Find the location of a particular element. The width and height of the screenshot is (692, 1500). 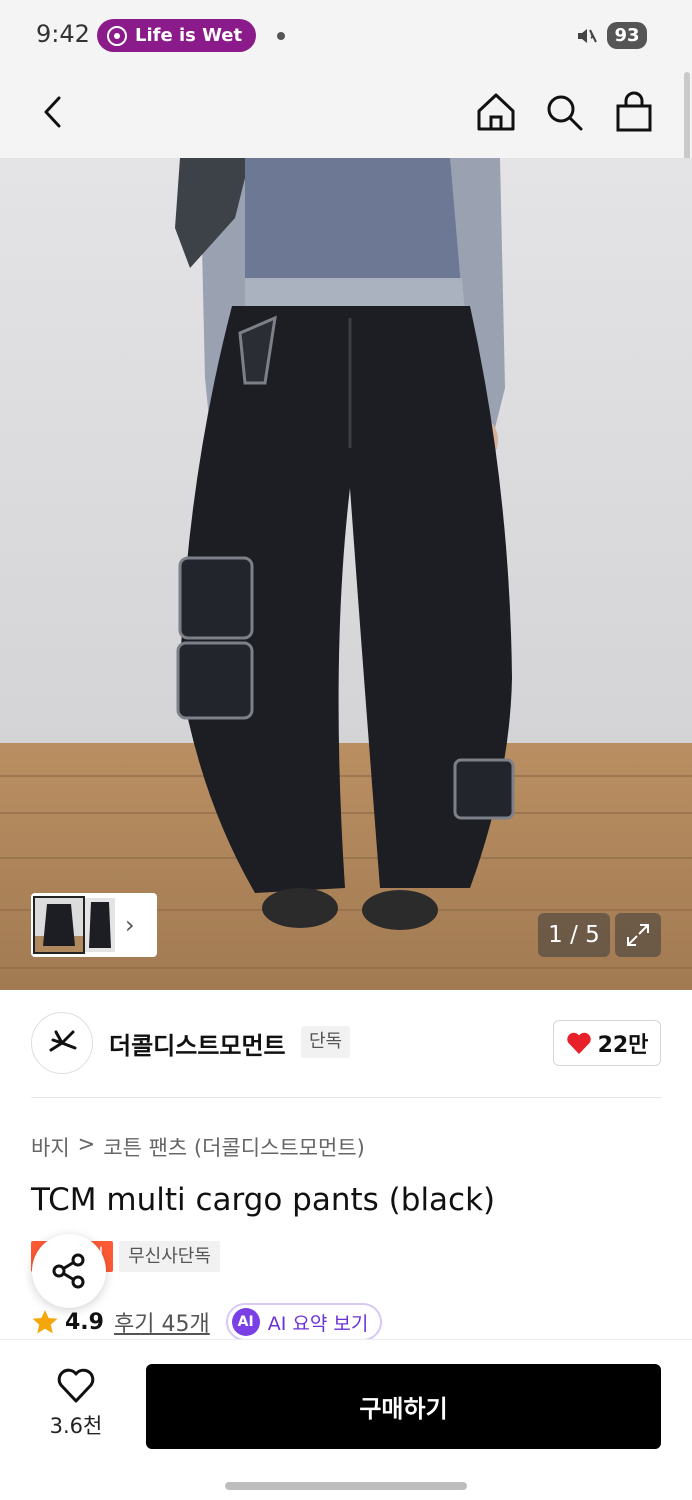

battery-level: 93 is located at coordinates (627, 35).